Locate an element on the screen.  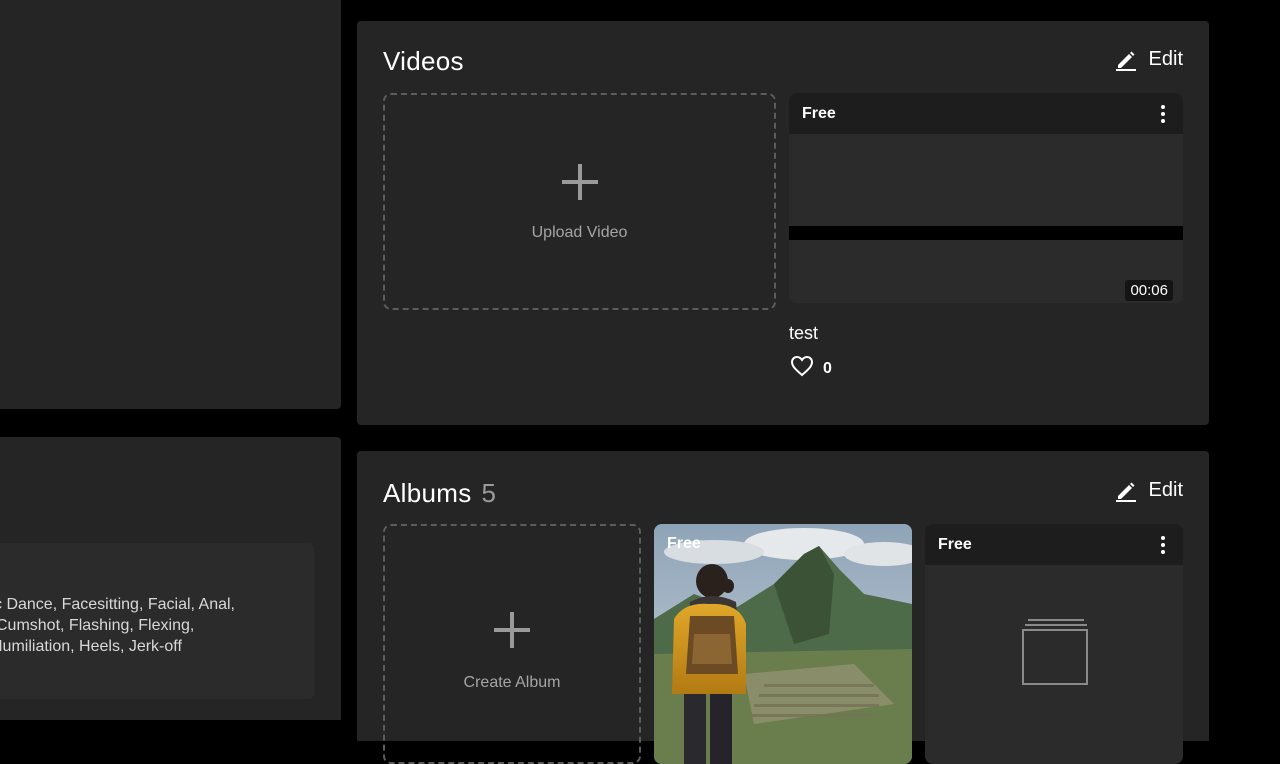
tags-line-2: Cumshot, Flashing, Flexing, is located at coordinates (97, 625).